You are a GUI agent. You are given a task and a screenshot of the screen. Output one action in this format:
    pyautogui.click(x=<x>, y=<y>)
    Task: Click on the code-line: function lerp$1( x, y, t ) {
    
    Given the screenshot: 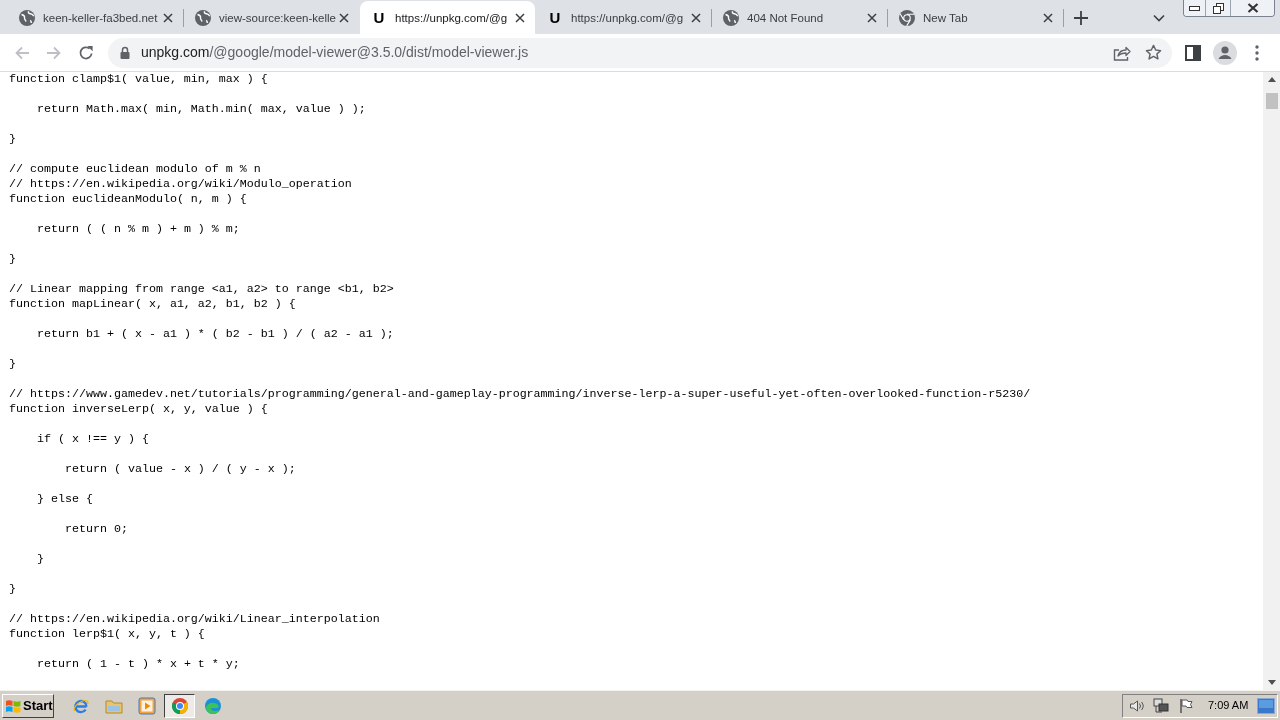 What is the action you would take?
    pyautogui.click(x=107, y=634)
    